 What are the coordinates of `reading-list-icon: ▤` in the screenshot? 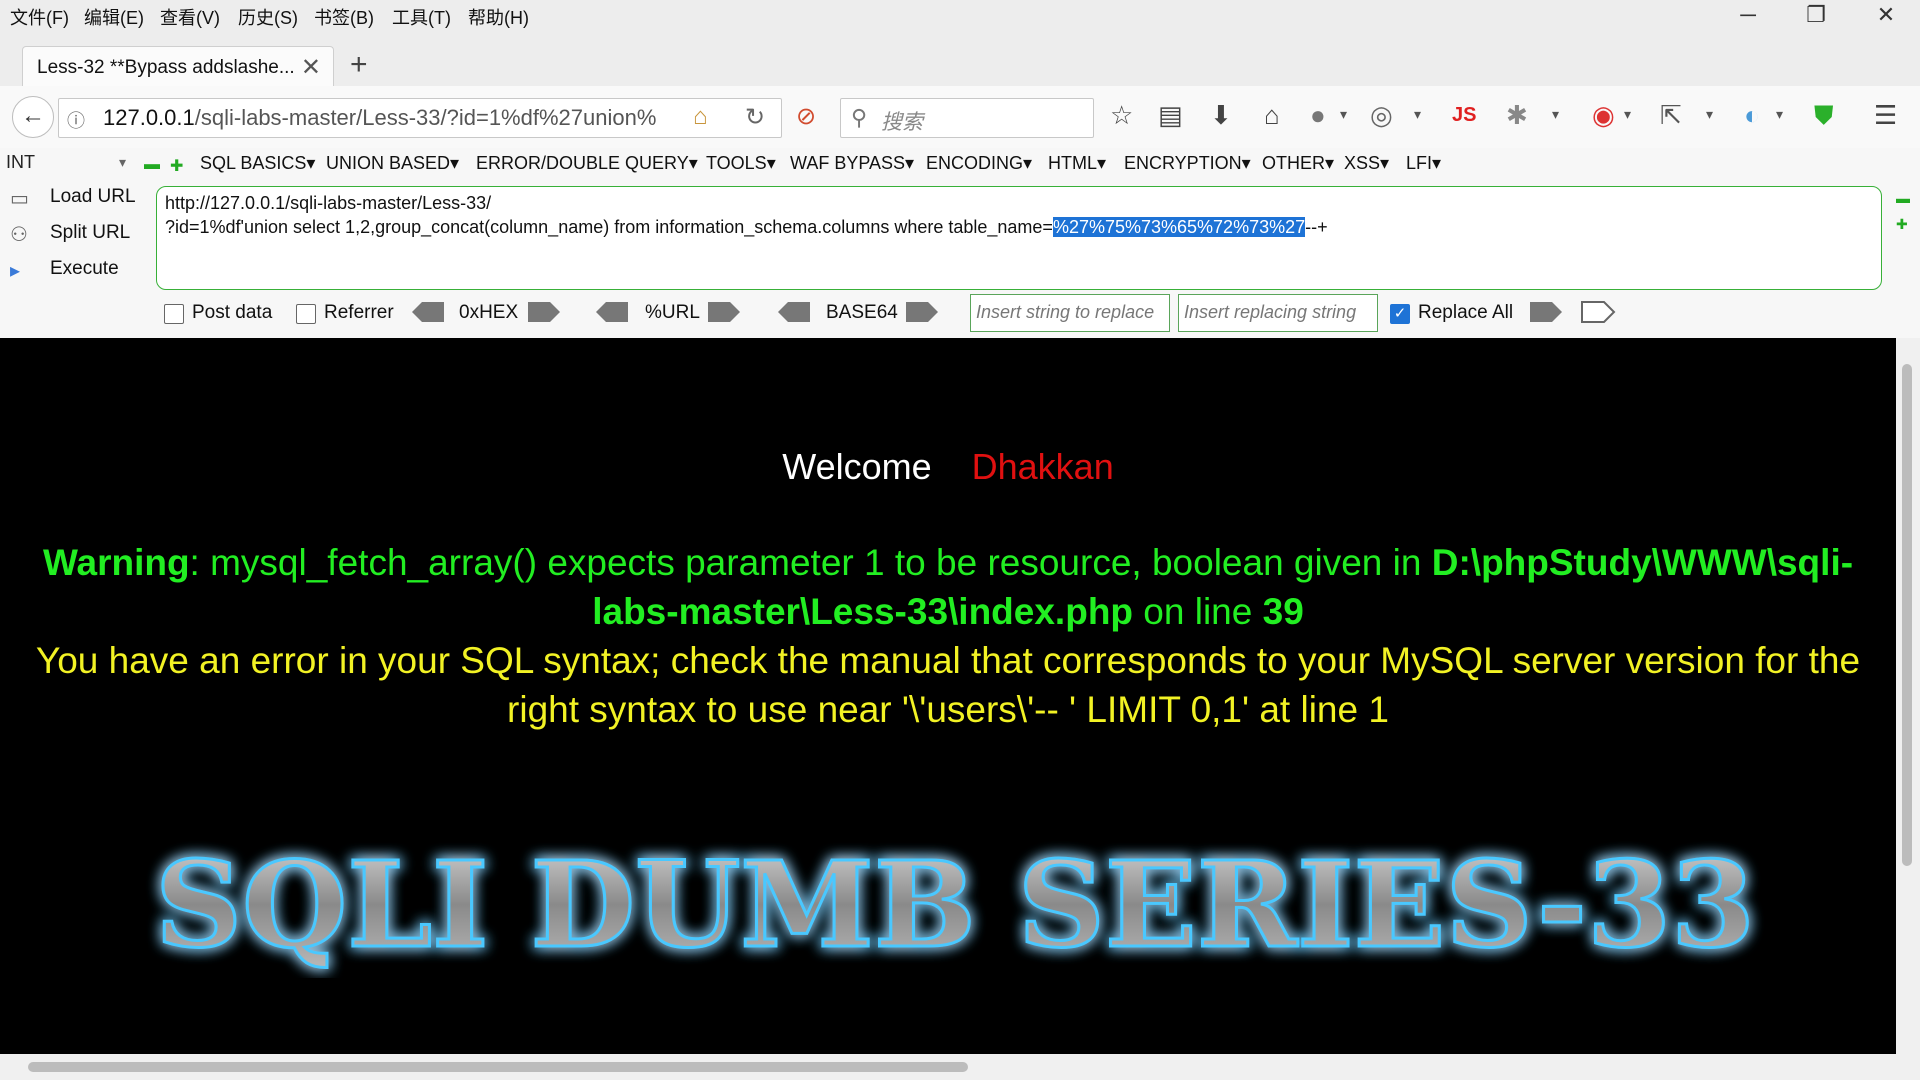 It's located at (1170, 115).